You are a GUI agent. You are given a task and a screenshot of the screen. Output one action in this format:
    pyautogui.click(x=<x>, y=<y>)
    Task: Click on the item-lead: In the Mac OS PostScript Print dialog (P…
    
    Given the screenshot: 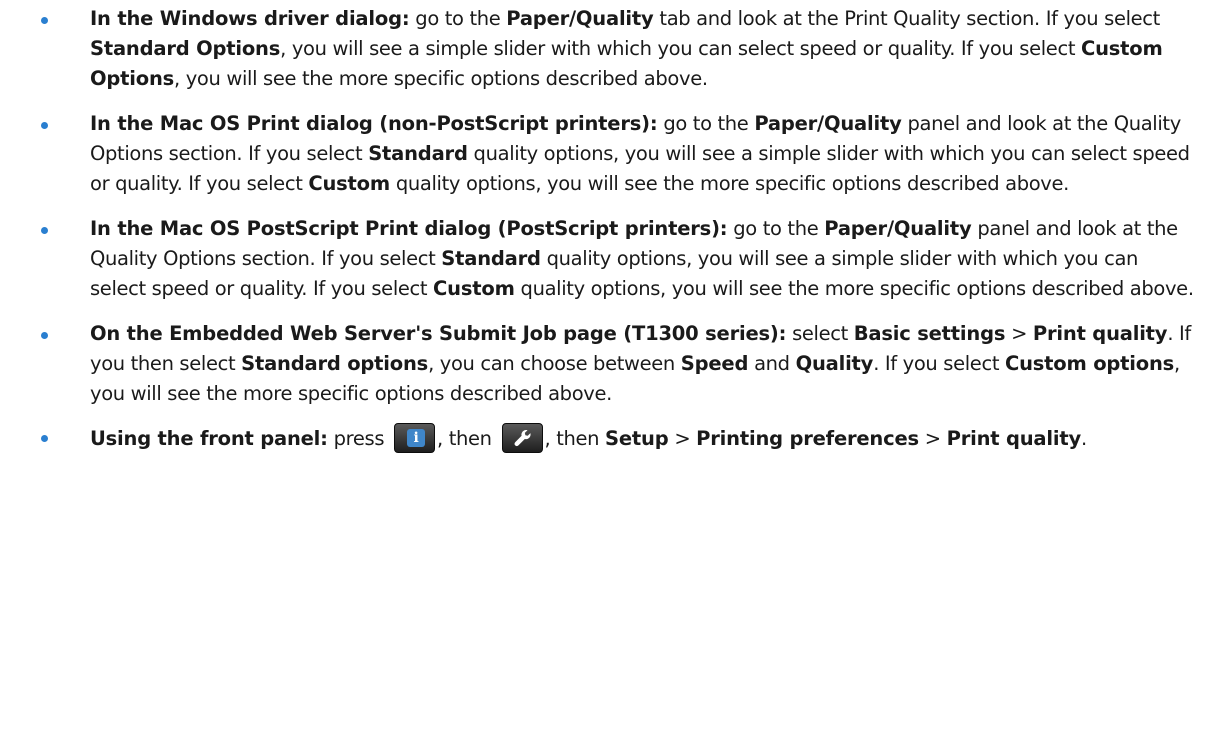 What is the action you would take?
    pyautogui.click(x=409, y=228)
    